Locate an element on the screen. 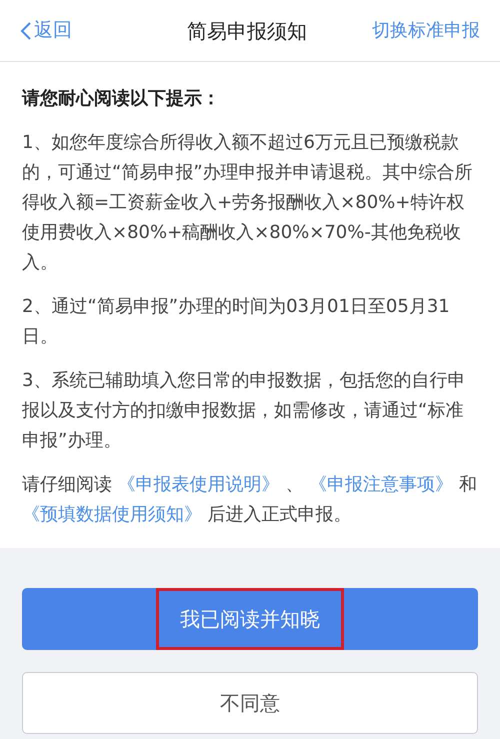 This screenshot has width=500, height=739. acknowledge-button: 我已阅读并知晓 is located at coordinates (250, 619).